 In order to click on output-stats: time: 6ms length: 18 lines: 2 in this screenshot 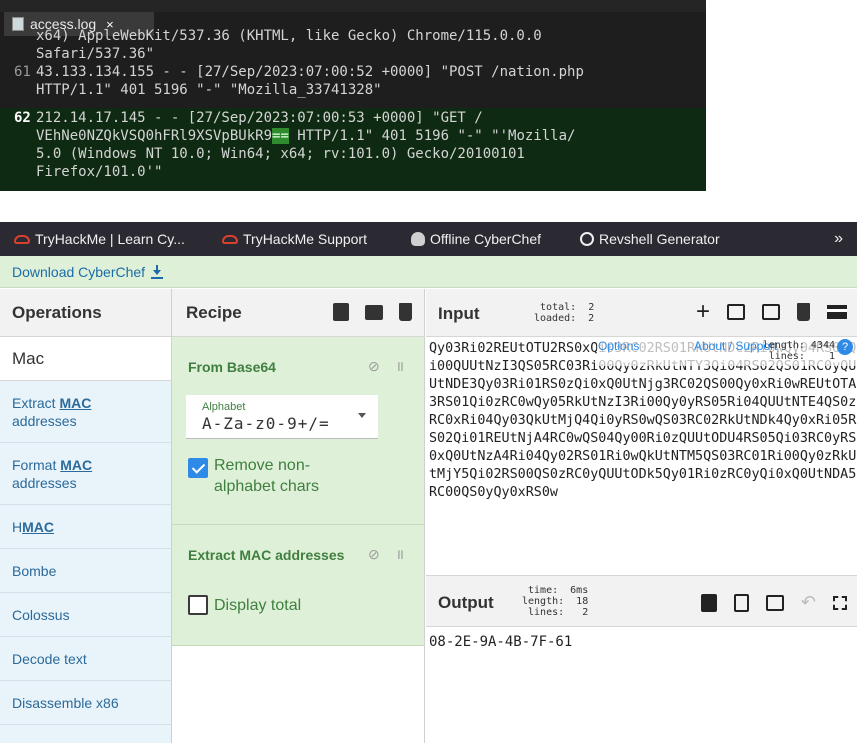, I will do `click(555, 601)`.